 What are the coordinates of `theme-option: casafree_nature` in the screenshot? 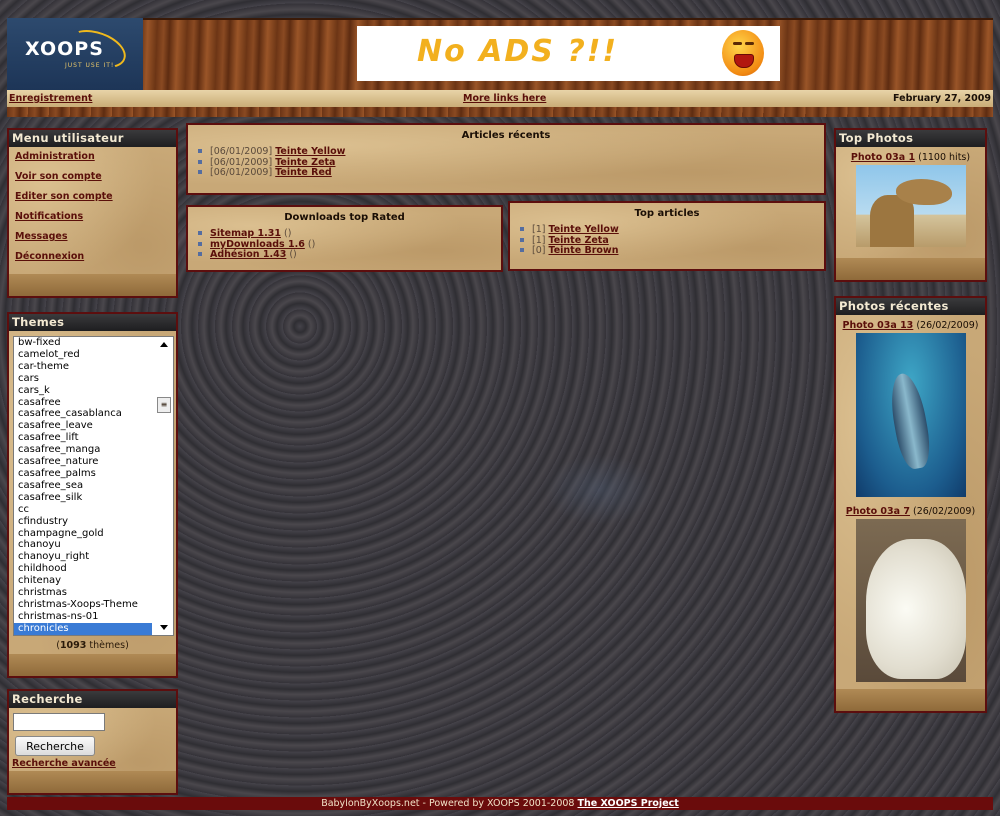 It's located at (93, 462).